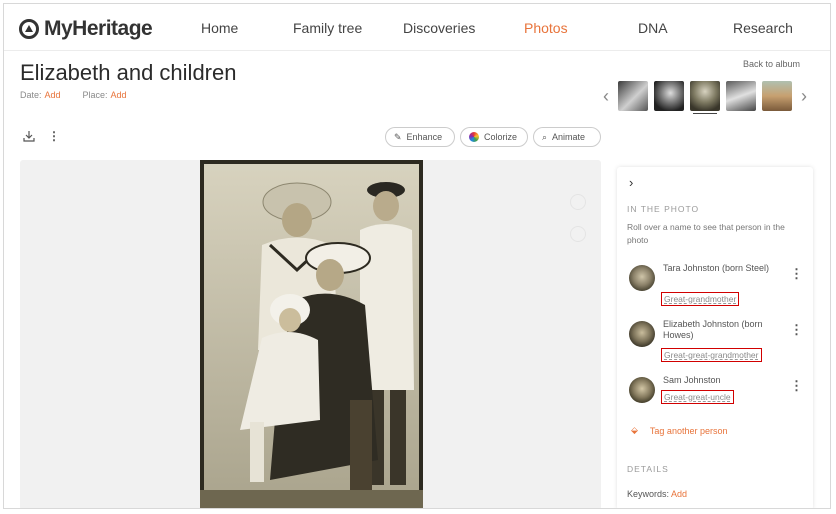 This screenshot has height=514, width=836. I want to click on nav-home: Home, so click(219, 28).